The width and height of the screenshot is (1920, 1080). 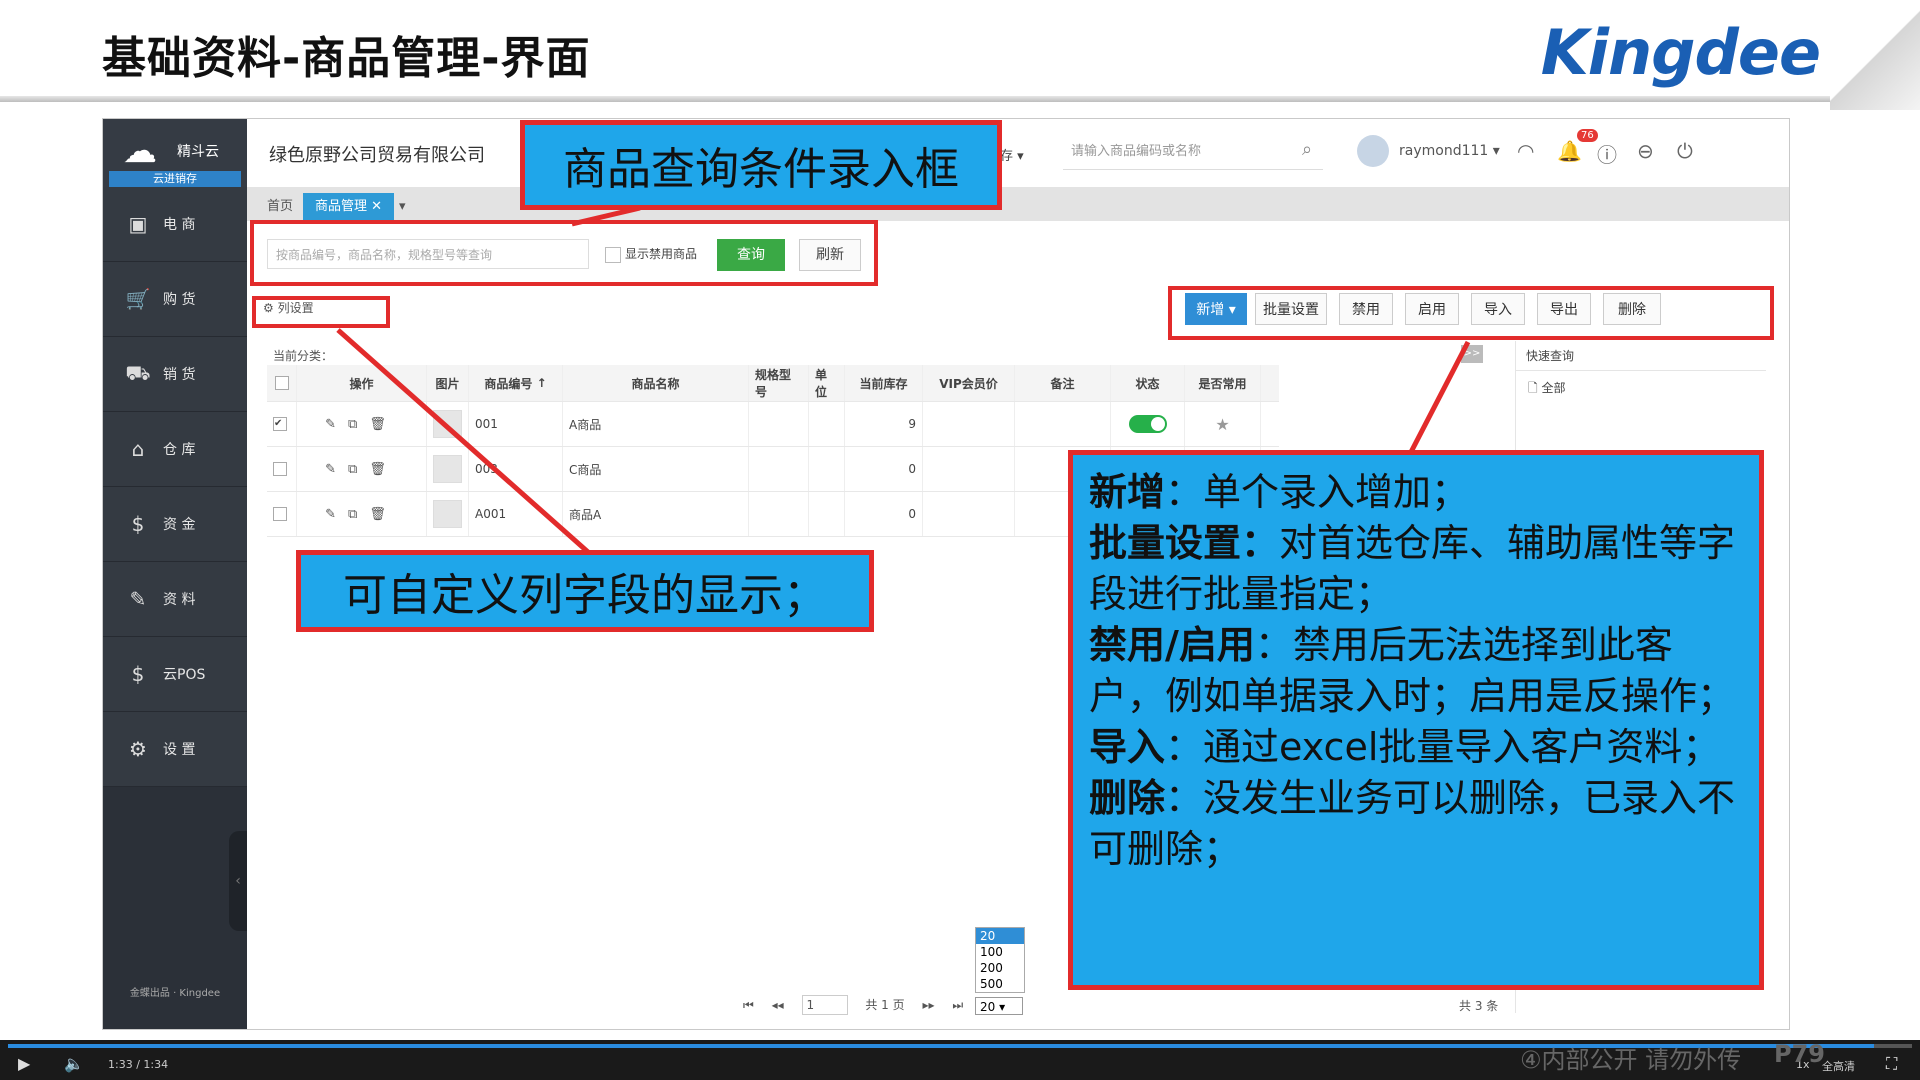 What do you see at coordinates (969, 383) in the screenshot?
I see `header-vip: VIP会员价` at bounding box center [969, 383].